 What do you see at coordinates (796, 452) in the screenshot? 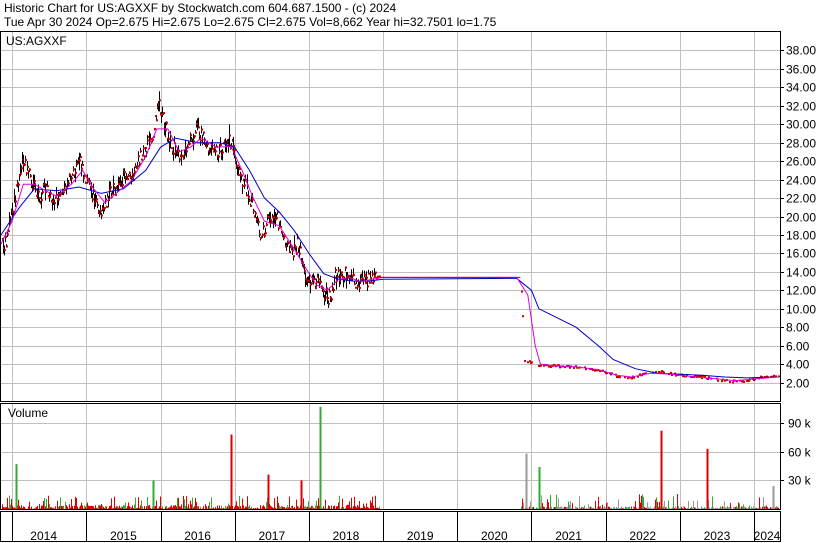
I see `volume-y-axis: 30 k 60 k 90 k` at bounding box center [796, 452].